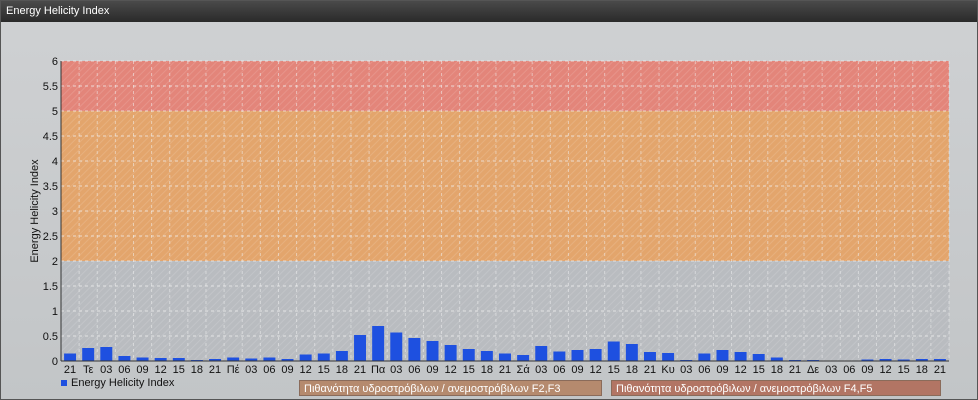 This screenshot has width=978, height=400. Describe the element at coordinates (88, 370) in the screenshot. I see `x-tick-label: Τε` at that location.